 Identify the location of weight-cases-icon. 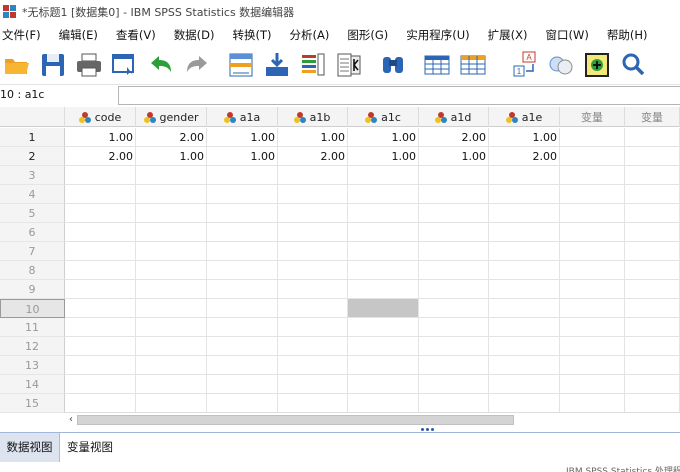
(561, 65).